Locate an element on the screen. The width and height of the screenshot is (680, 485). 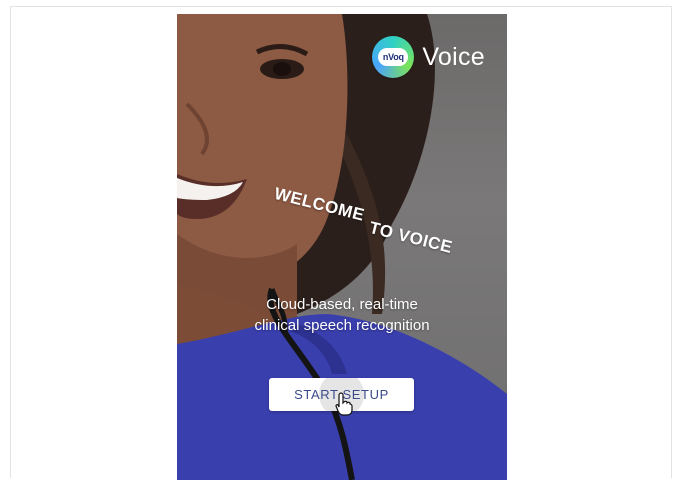
nvoq-logo-icon: nVoq is located at coordinates (393, 57).